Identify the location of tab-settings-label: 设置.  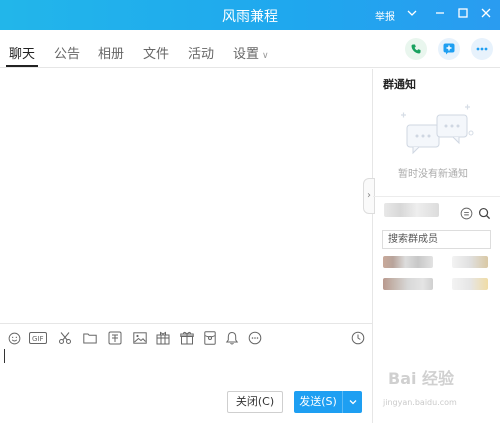
(246, 54).